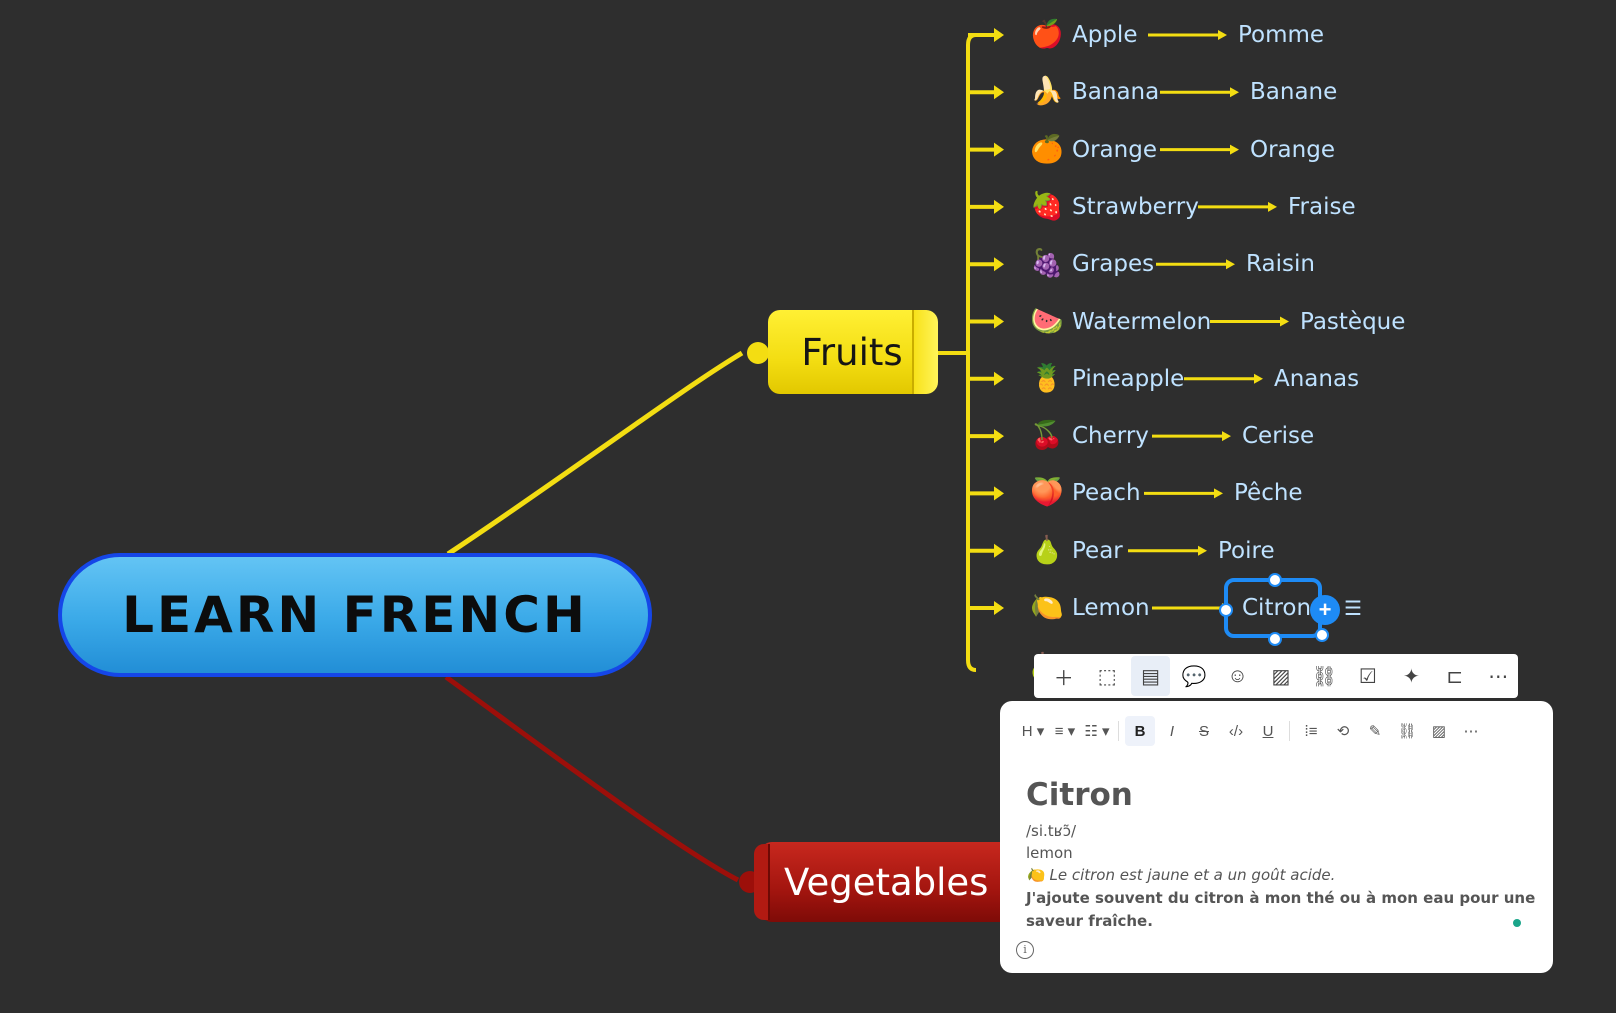 Image resolution: width=1616 pixels, height=1013 pixels. What do you see at coordinates (1106, 493) in the screenshot?
I see `fruit-english-peach: Peach` at bounding box center [1106, 493].